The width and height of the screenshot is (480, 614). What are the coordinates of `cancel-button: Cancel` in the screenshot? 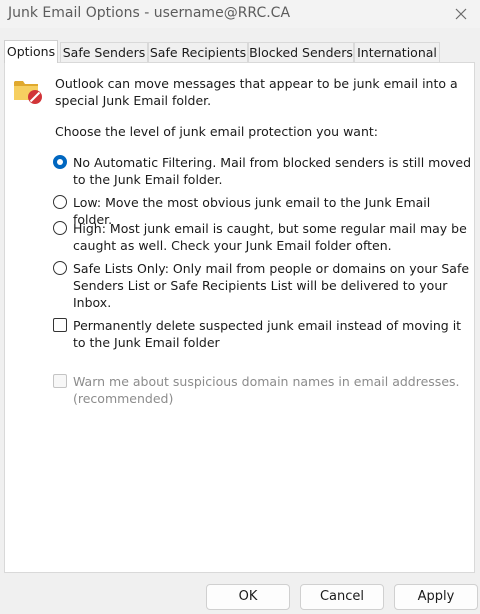 It's located at (342, 597).